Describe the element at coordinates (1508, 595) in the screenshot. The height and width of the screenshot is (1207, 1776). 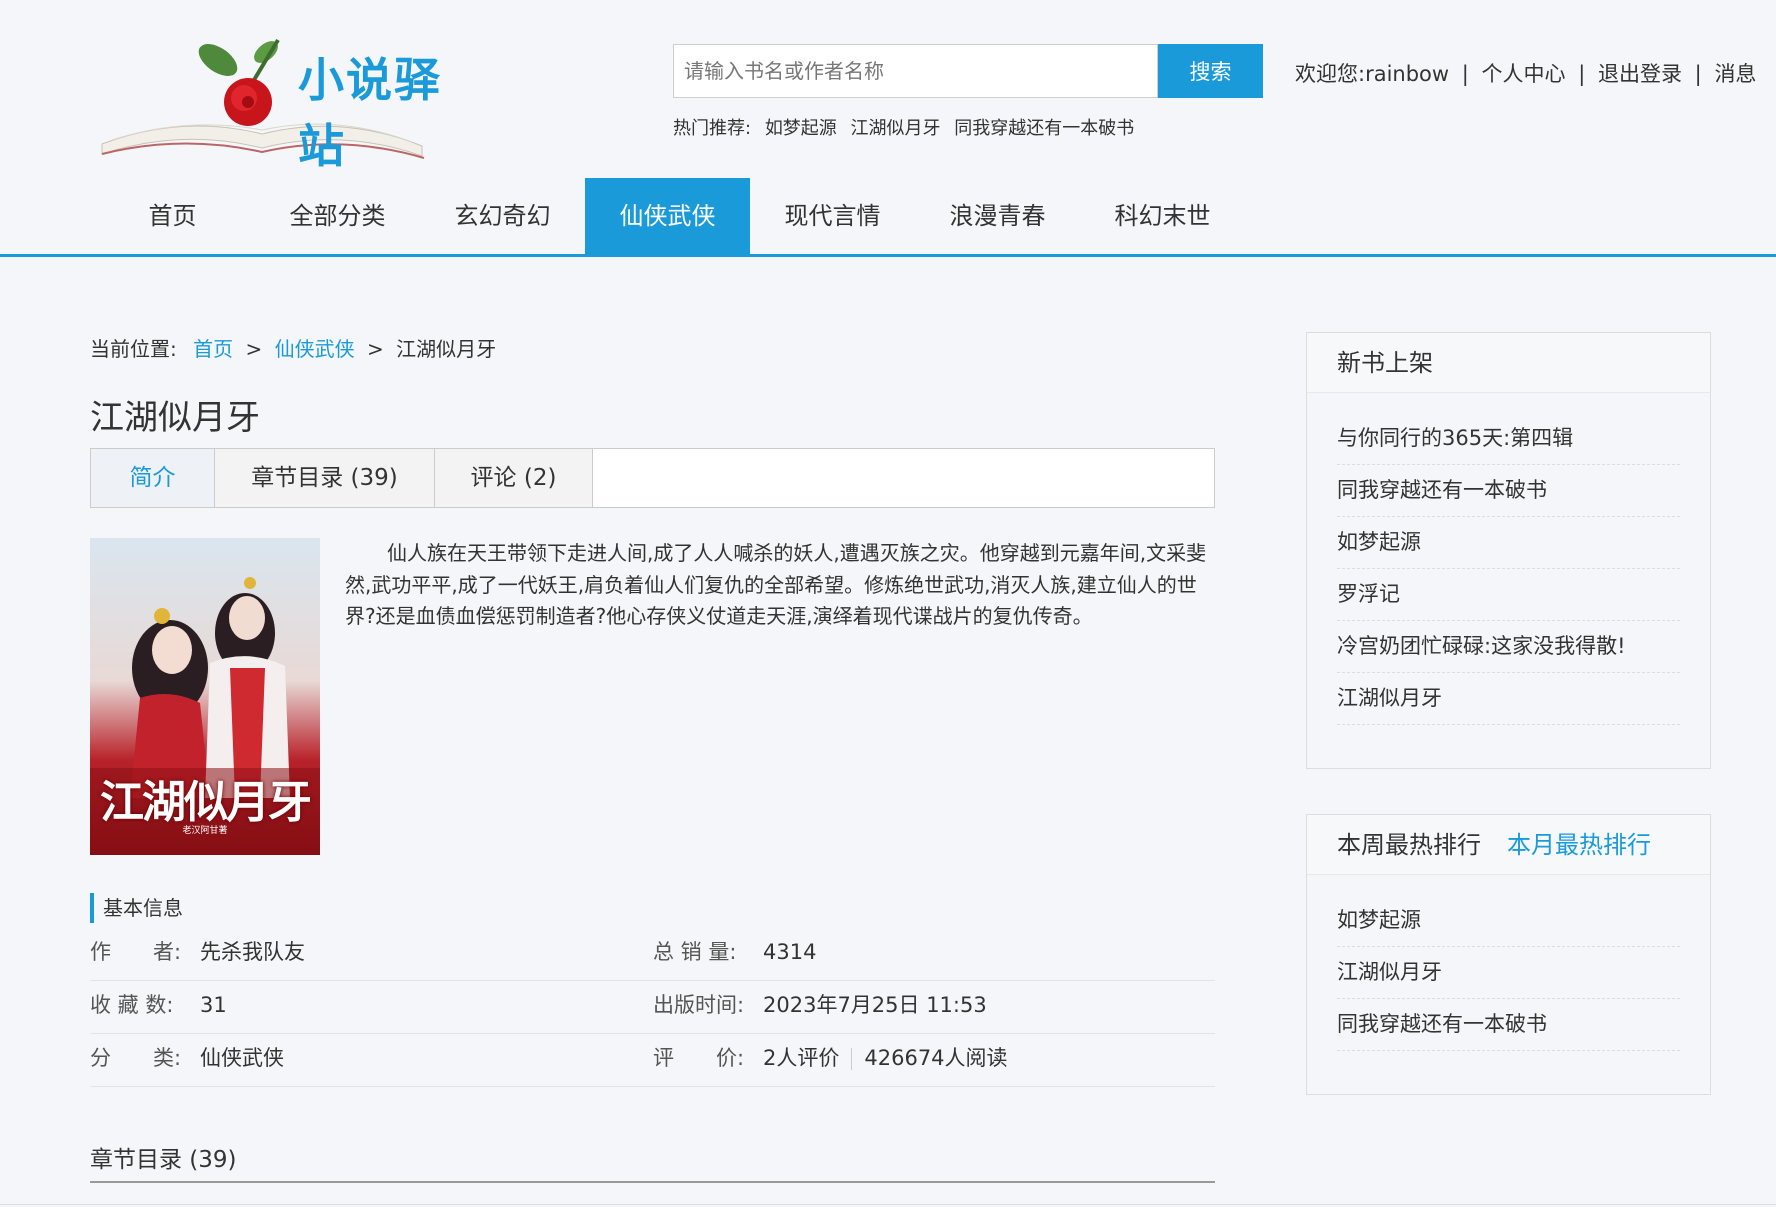
I see `new-book-item: 罗浮记` at that location.